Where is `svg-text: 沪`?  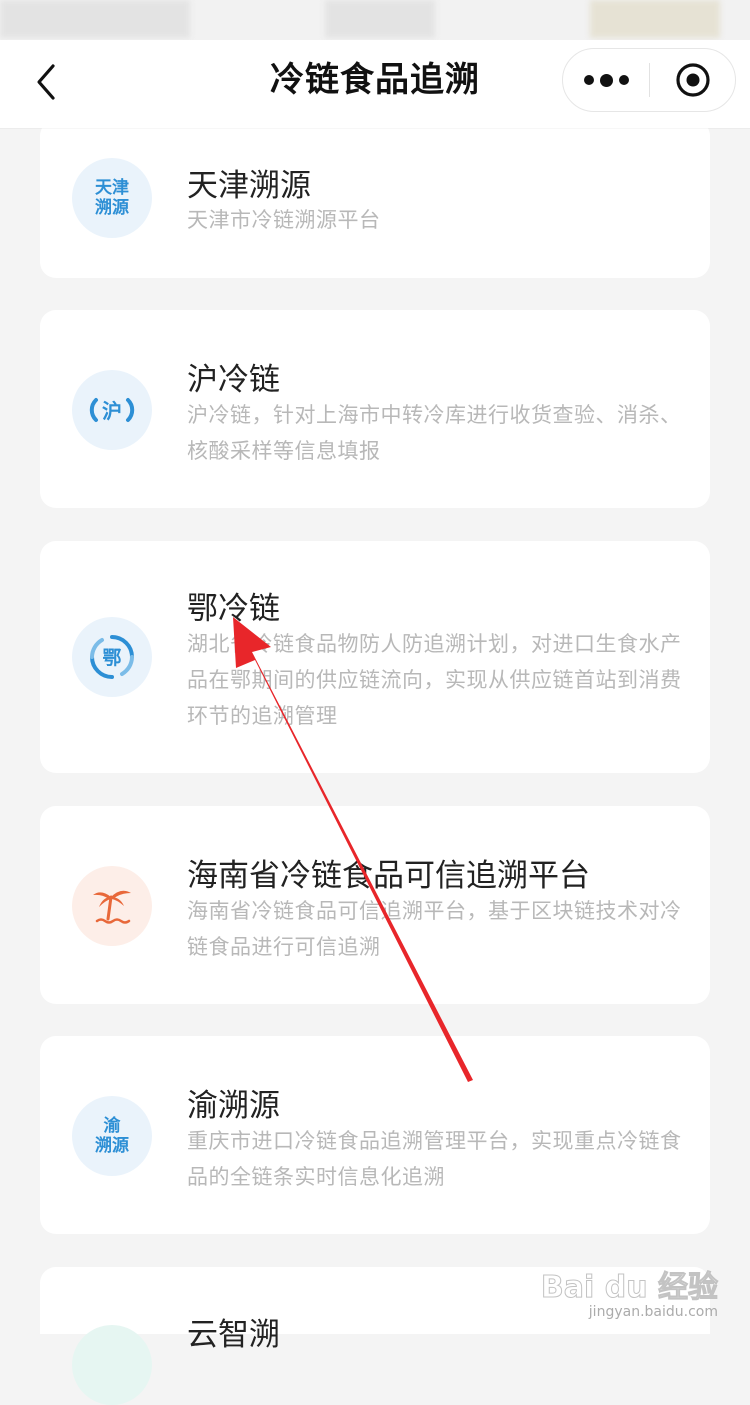 svg-text: 沪 is located at coordinates (112, 411).